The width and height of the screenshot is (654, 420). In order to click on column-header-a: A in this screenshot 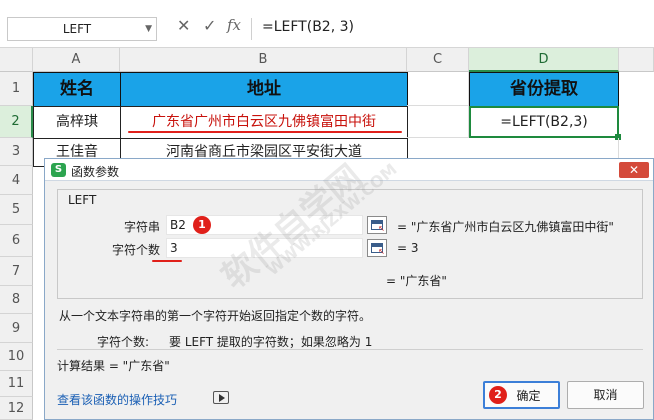, I will do `click(76, 60)`.